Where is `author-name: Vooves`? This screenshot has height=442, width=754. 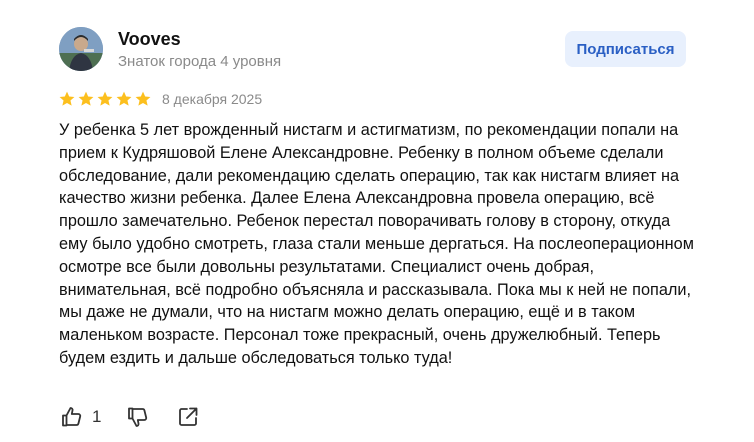
author-name: Vooves is located at coordinates (149, 39).